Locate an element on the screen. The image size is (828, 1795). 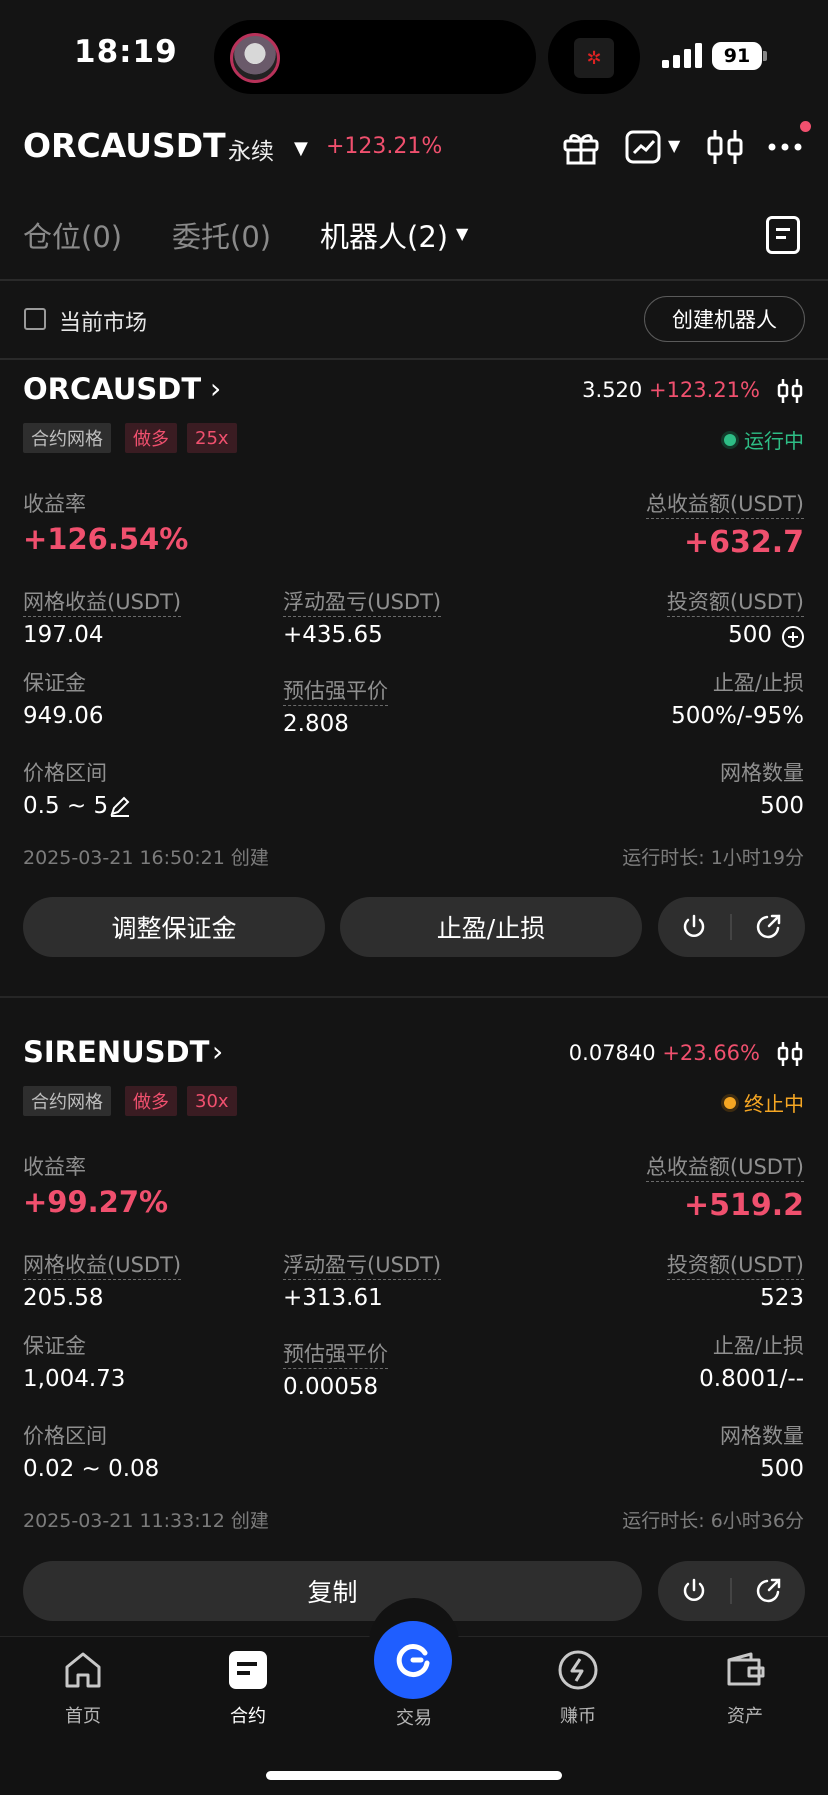
nav-earn: 赚币 is located at coordinates (578, 1688).